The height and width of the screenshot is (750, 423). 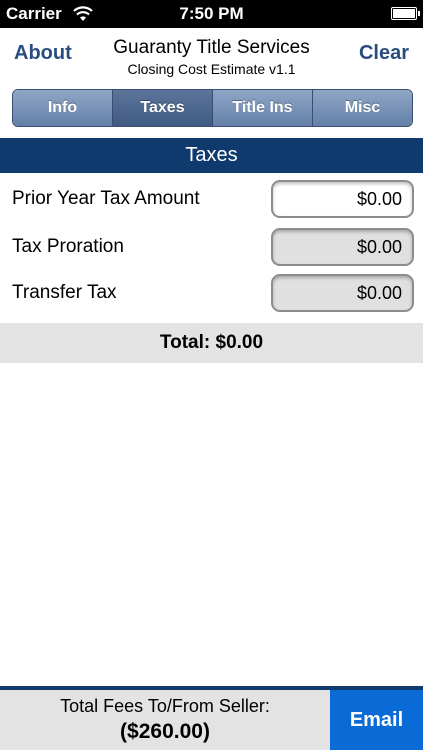 I want to click on about-button: About, so click(x=43, y=53).